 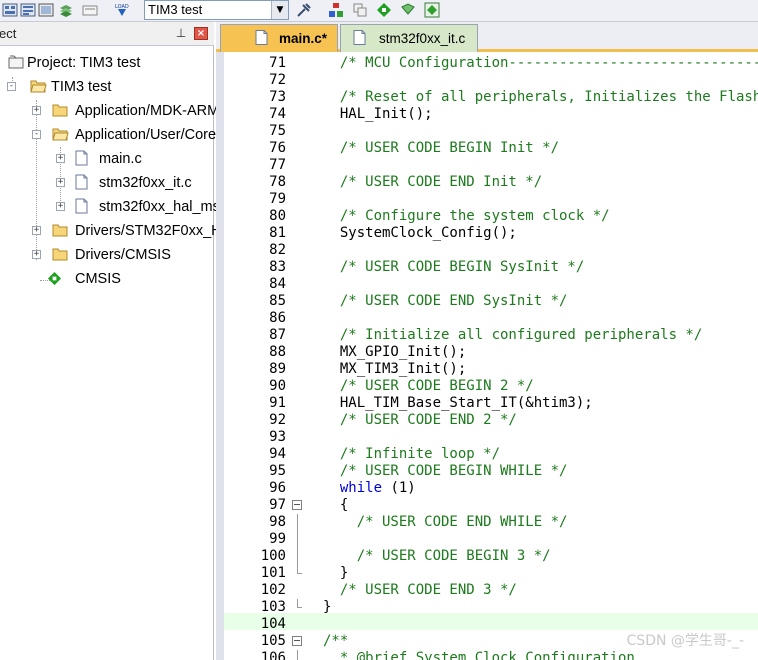 I want to click on manage-icon, so click(x=90, y=10).